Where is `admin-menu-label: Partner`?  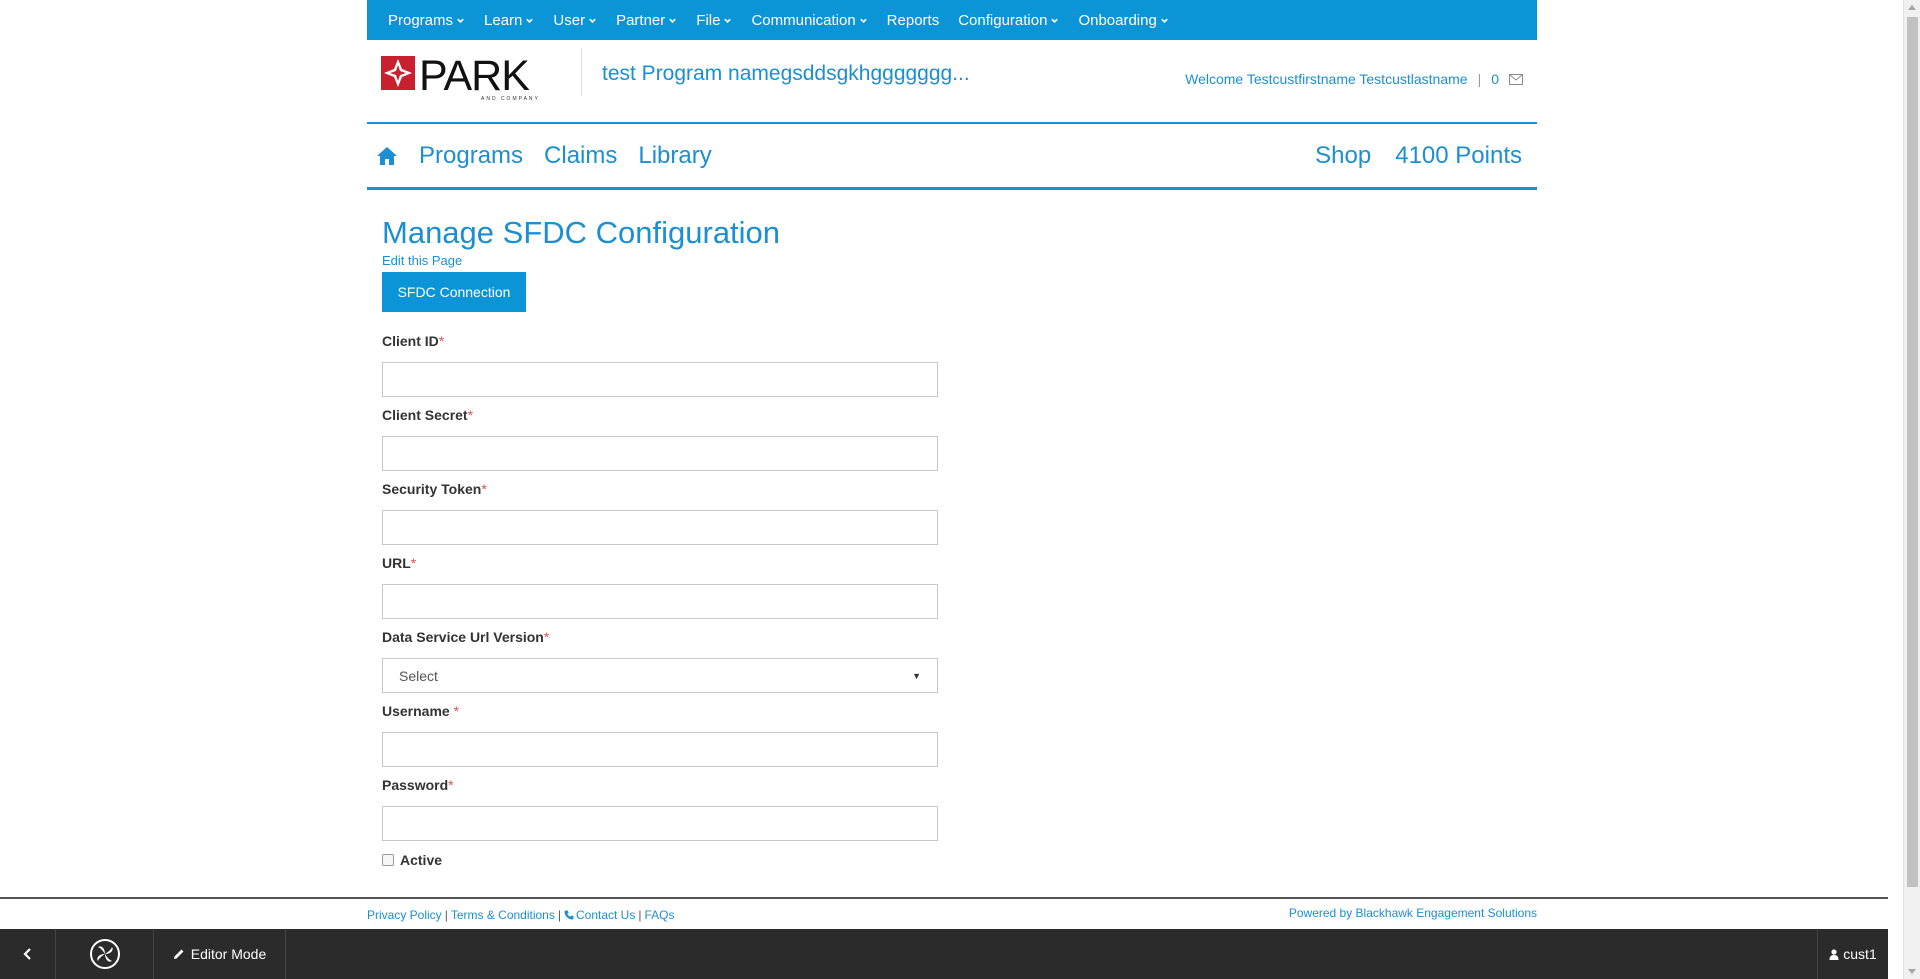
admin-menu-label: Partner is located at coordinates (641, 20).